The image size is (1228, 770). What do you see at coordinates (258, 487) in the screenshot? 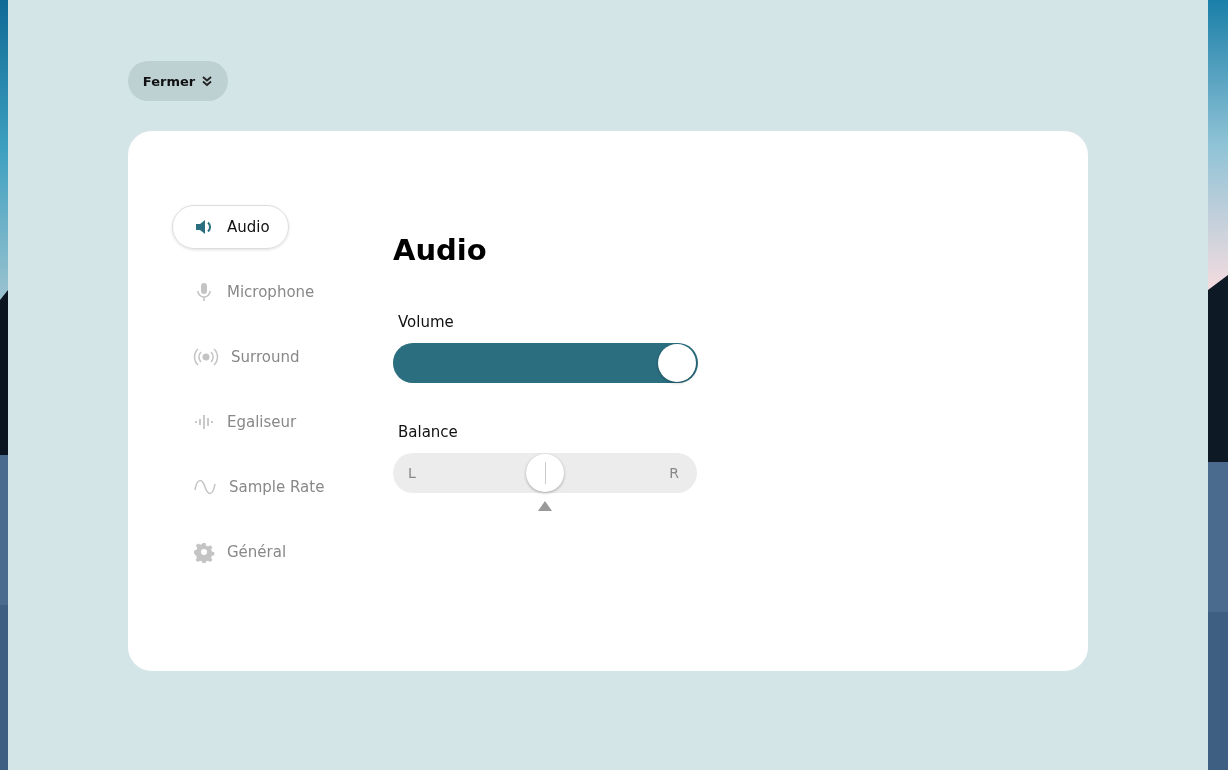
I see `nav-item: Sample Rate` at bounding box center [258, 487].